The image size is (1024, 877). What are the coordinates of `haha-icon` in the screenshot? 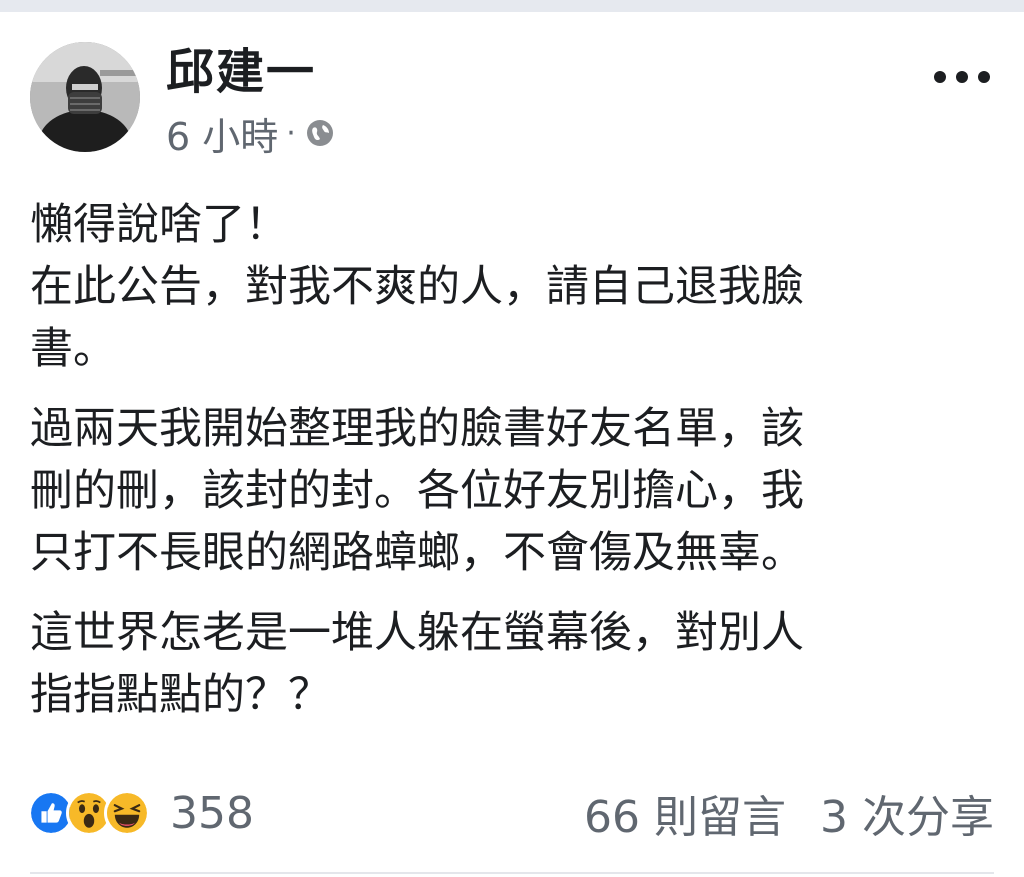 It's located at (127, 813).